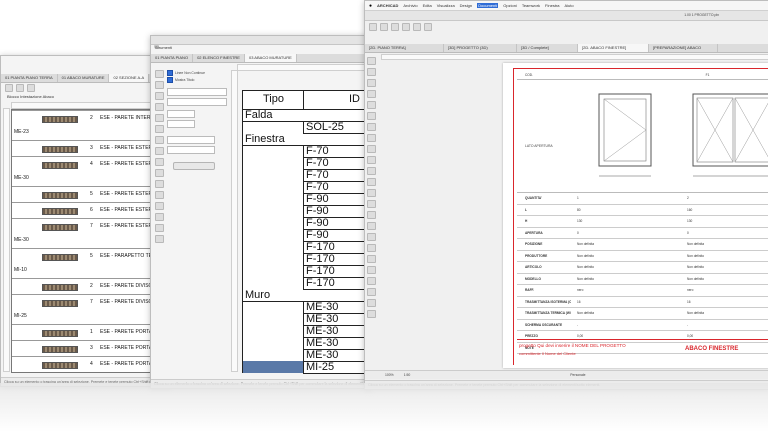  What do you see at coordinates (428, 27) in the screenshot?
I see `fit-window-icon` at bounding box center [428, 27].